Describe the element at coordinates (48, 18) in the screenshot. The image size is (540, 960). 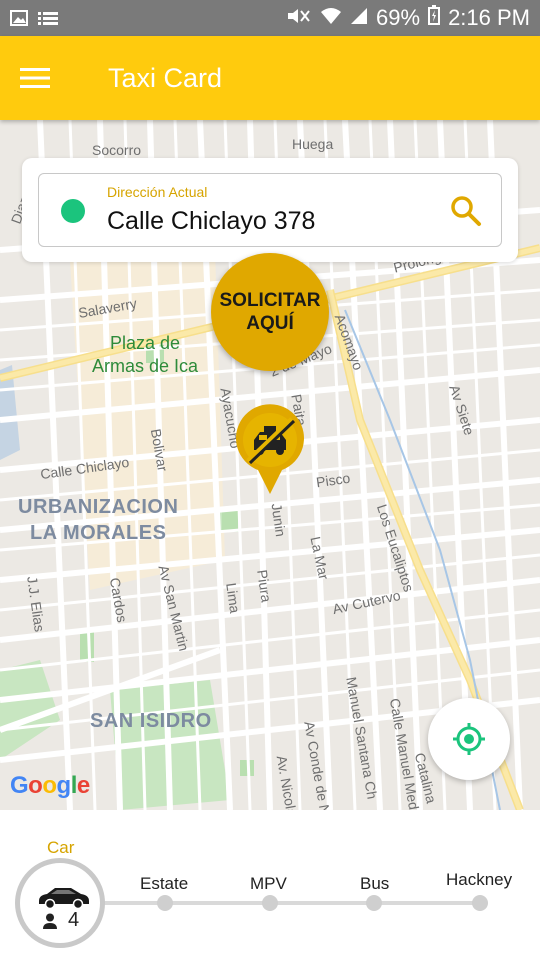
I see `list-notification-icon` at that location.